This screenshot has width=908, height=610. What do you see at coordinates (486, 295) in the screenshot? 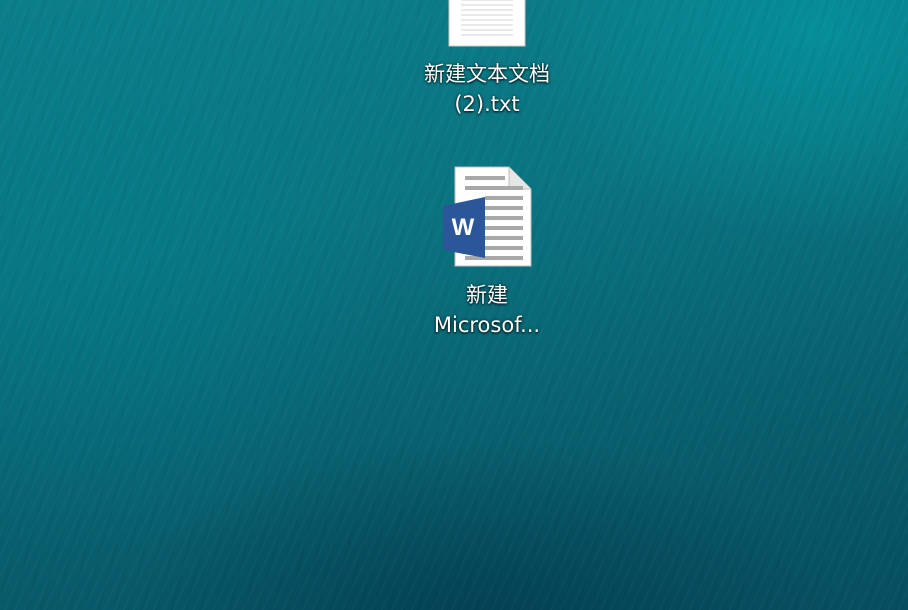
I see `icon-label-line-1: 新建` at bounding box center [486, 295].